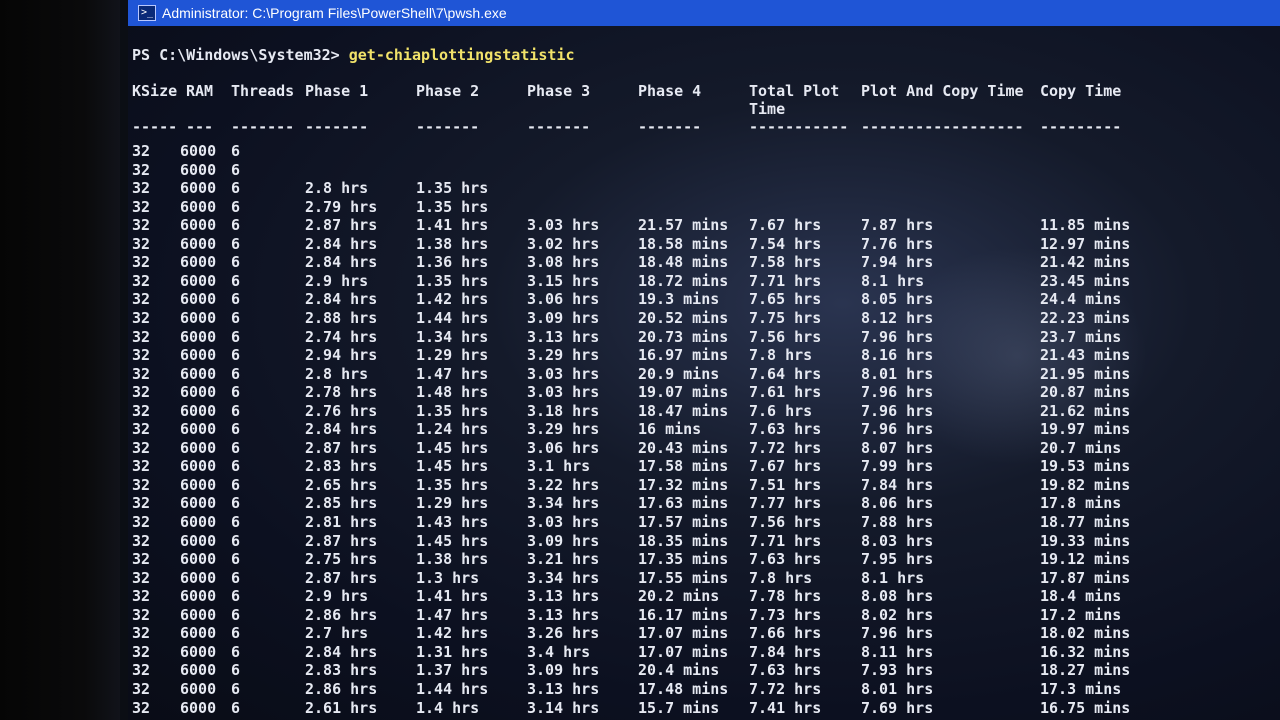 The image size is (1280, 720). I want to click on cell-phase4: 20.52 mins, so click(683, 317).